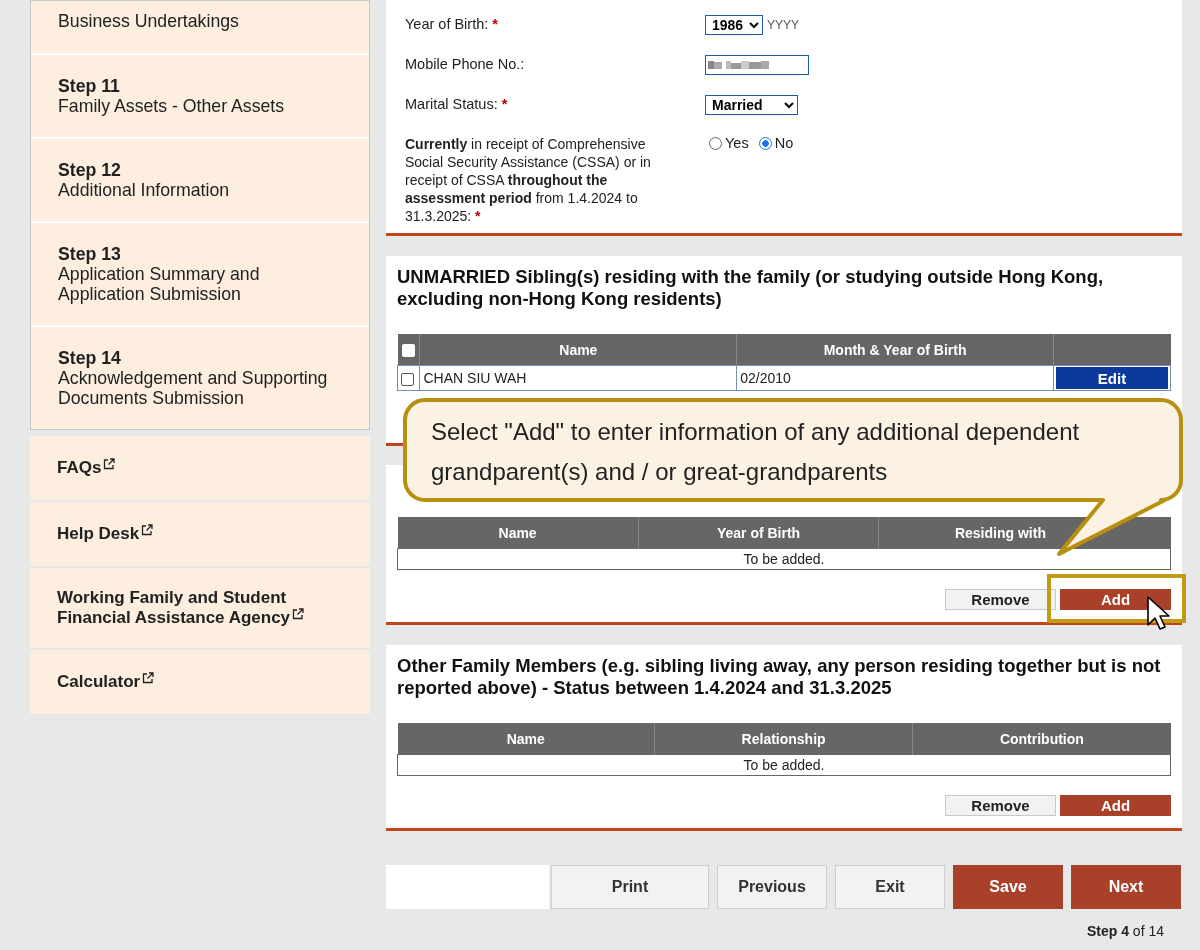 This screenshot has width=1200, height=950. What do you see at coordinates (200, 95) in the screenshot?
I see `step-item: Step 11 Family Assets - Other Assets` at bounding box center [200, 95].